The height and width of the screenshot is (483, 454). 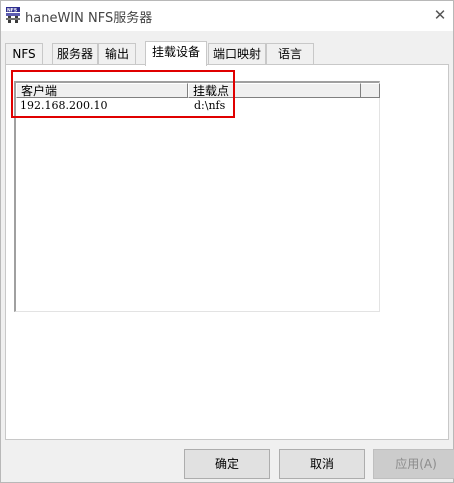 I want to click on tab-label: 语言, so click(x=289, y=54).